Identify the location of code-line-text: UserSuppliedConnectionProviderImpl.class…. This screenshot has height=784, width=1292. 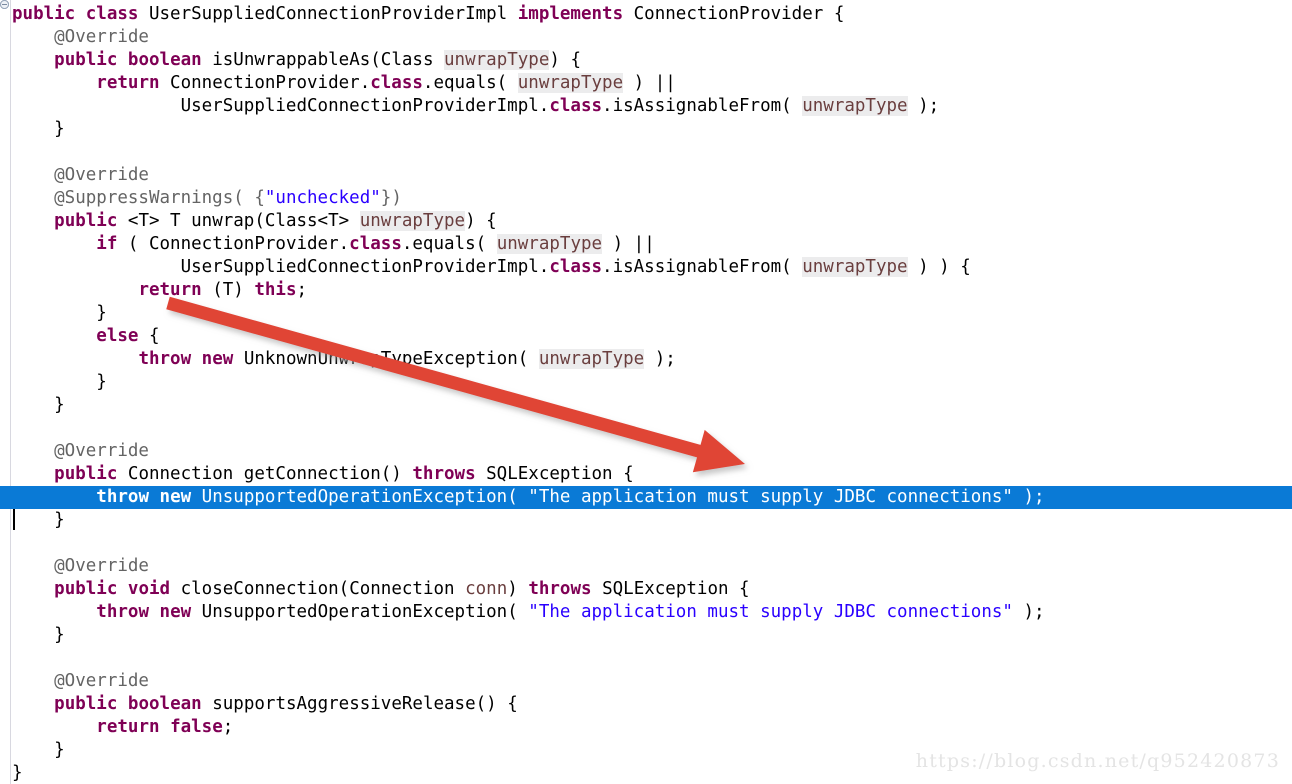
(469, 106).